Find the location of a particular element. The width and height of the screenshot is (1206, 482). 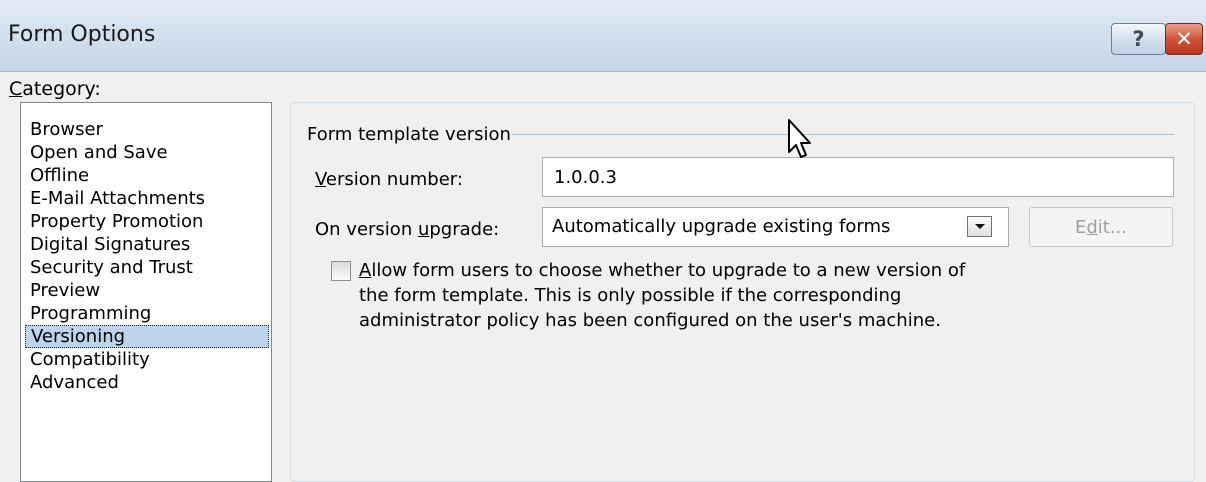

help-button: ? is located at coordinates (1138, 39).